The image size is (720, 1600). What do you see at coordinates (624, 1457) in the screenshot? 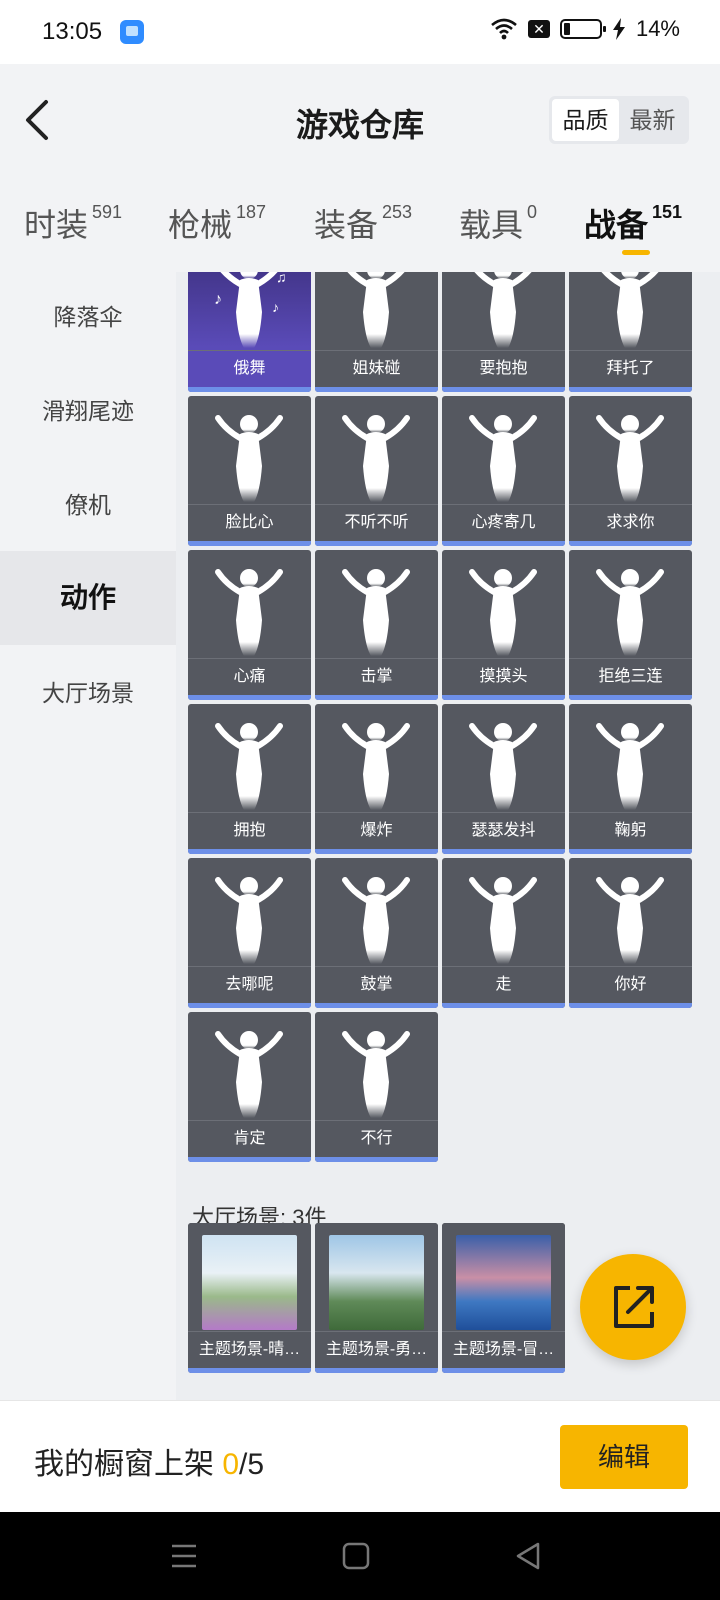
I see `edit-button: 编辑` at bounding box center [624, 1457].